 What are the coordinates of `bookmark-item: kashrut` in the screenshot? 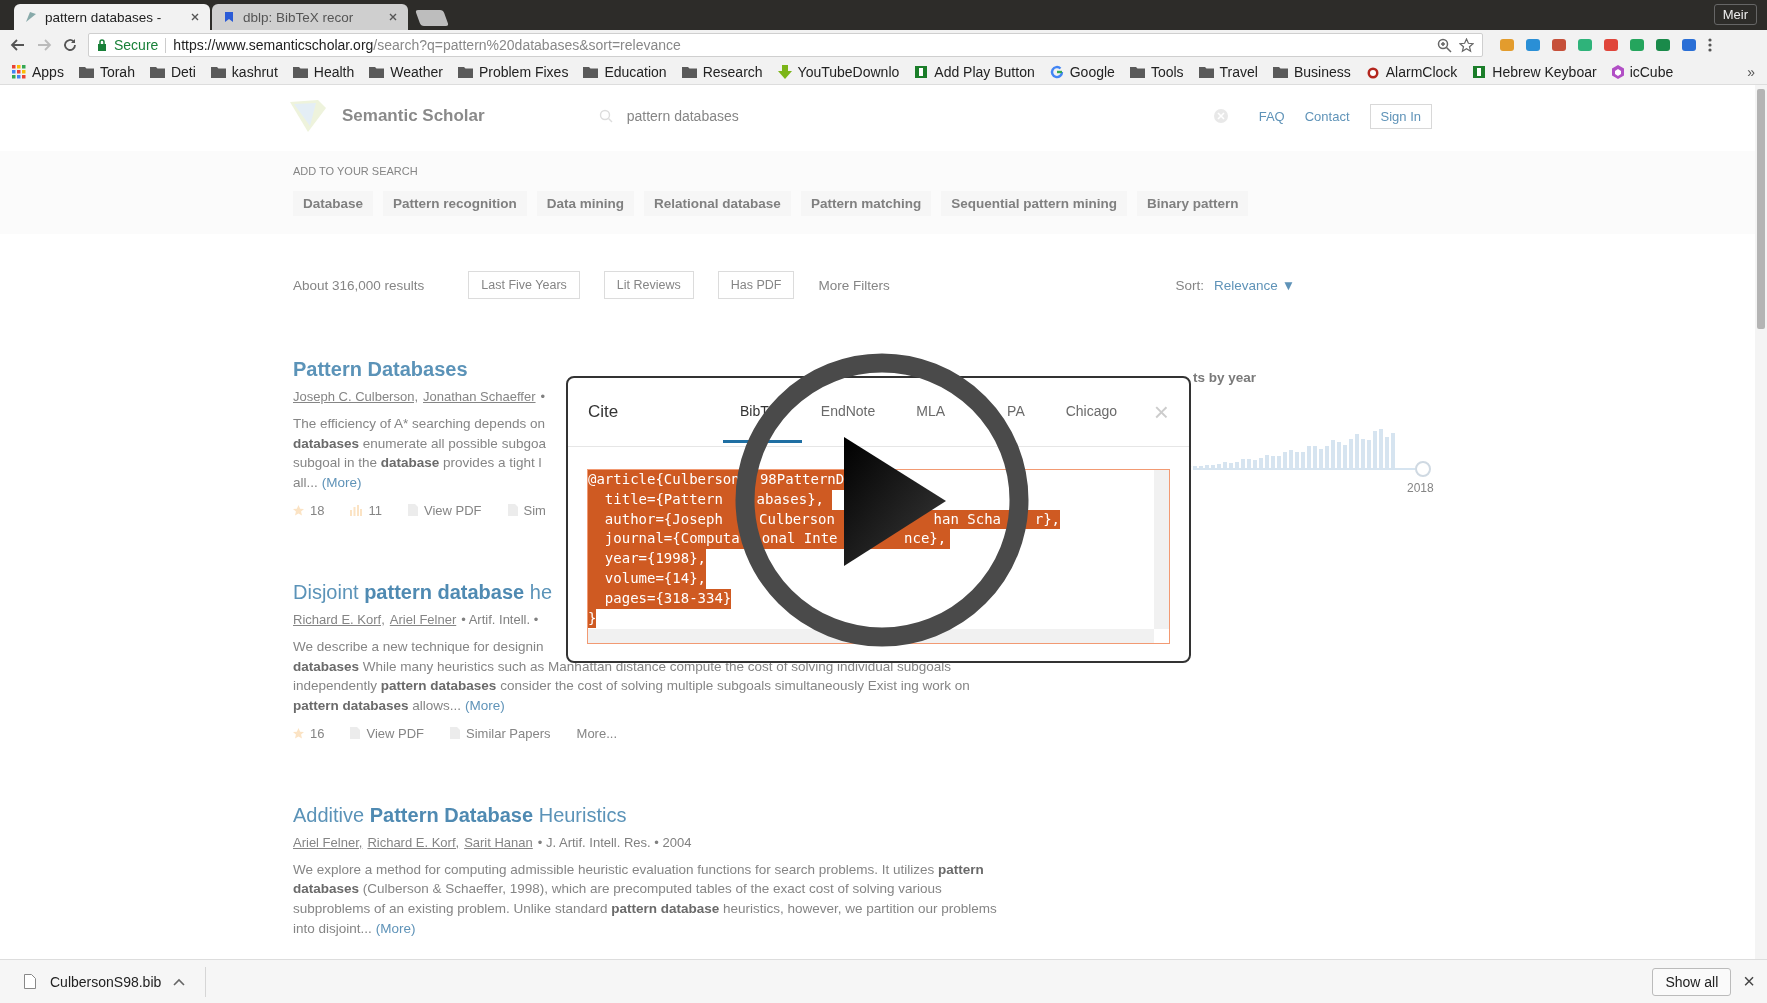 It's located at (244, 72).